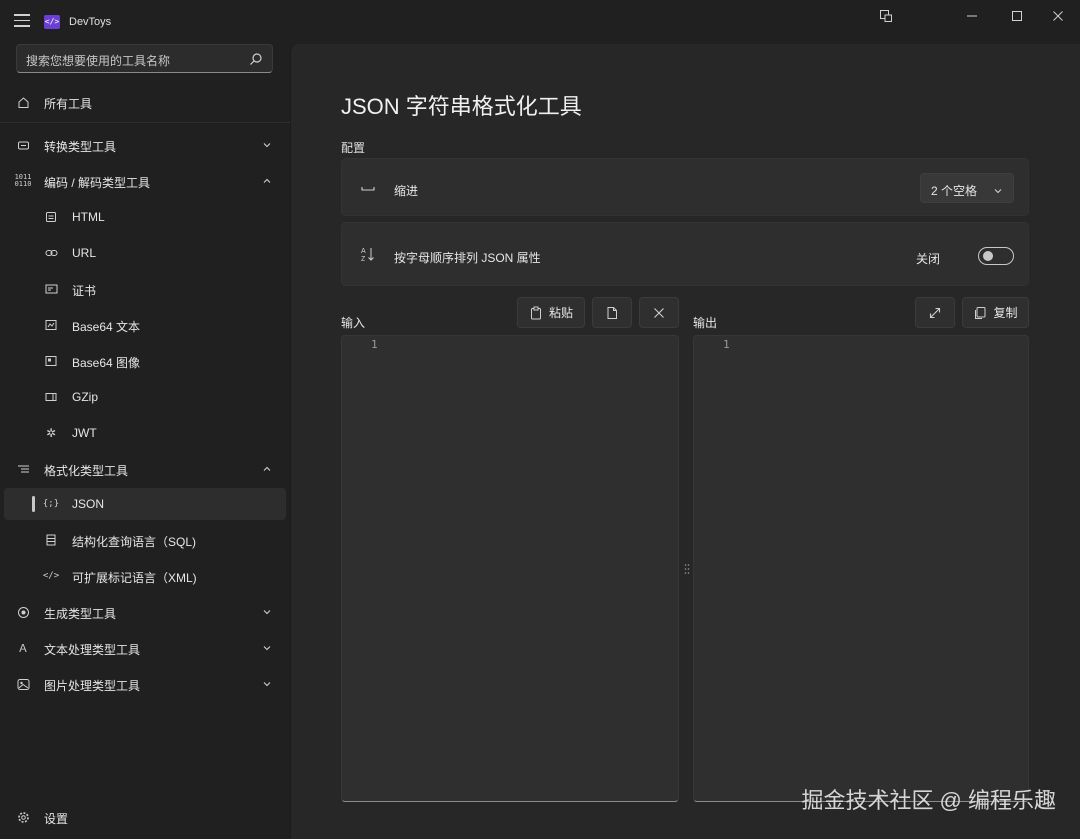 The height and width of the screenshot is (839, 1080). What do you see at coordinates (80, 147) in the screenshot?
I see `sidebar-item-label: 转换类型工具` at bounding box center [80, 147].